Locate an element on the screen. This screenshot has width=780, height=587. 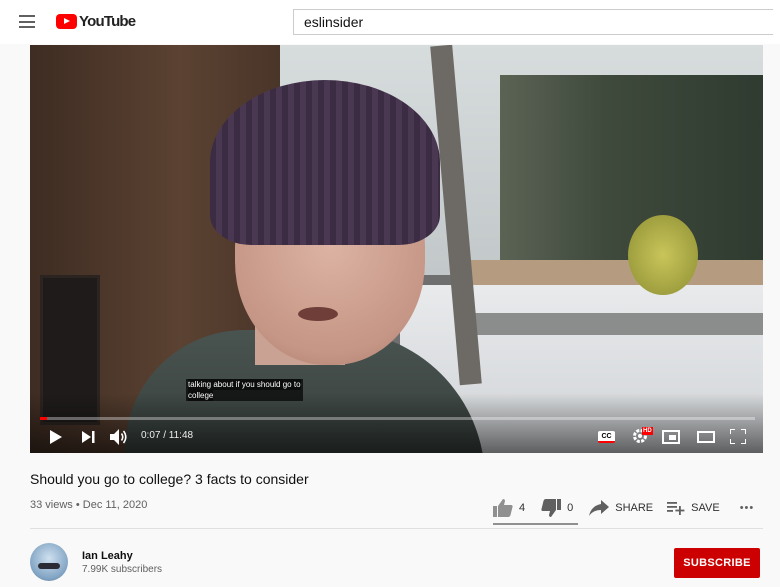
share-arrow-icon is located at coordinates (599, 508).